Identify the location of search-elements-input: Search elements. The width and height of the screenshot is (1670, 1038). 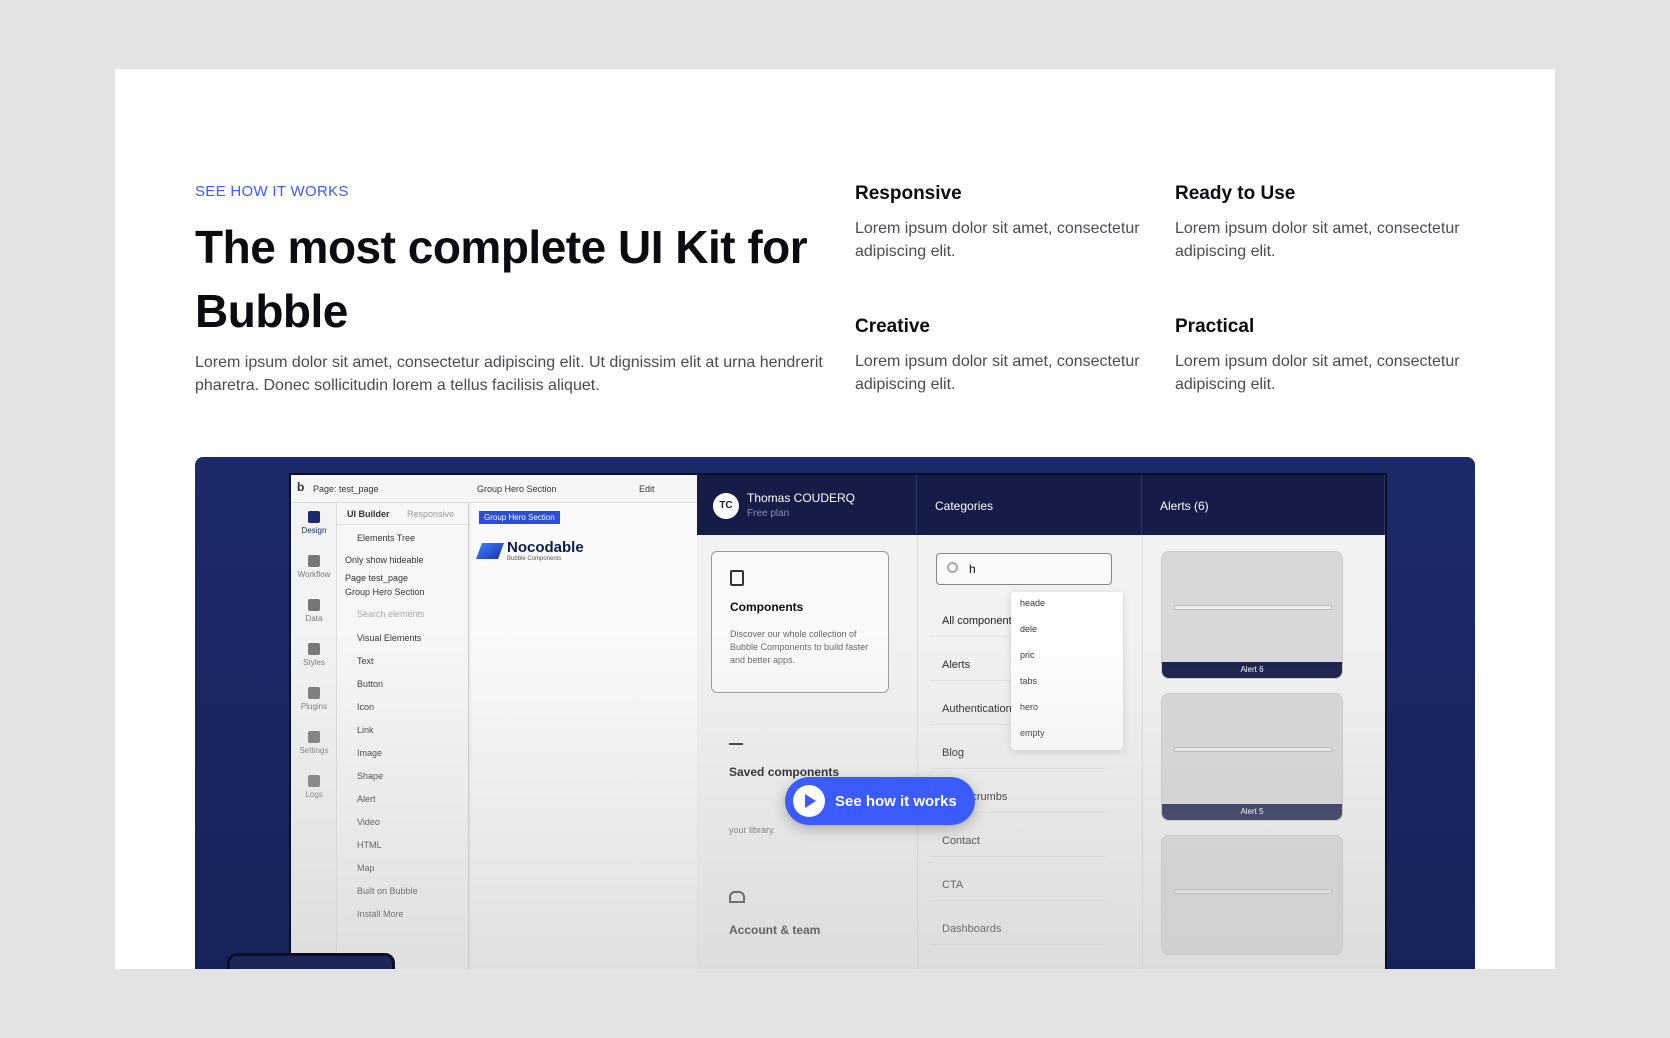
(391, 614).